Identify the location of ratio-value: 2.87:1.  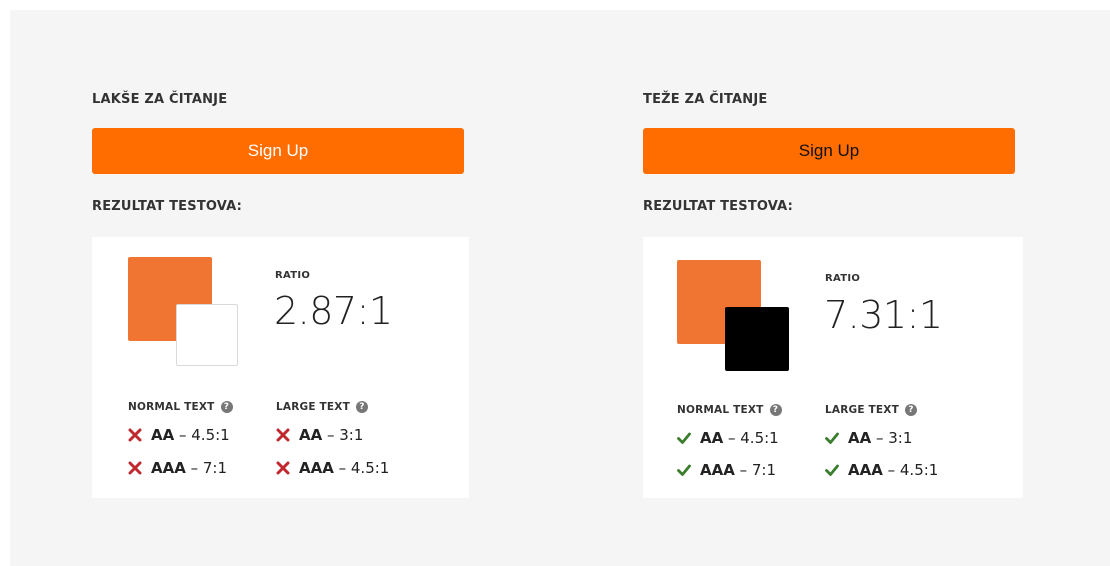
(333, 311).